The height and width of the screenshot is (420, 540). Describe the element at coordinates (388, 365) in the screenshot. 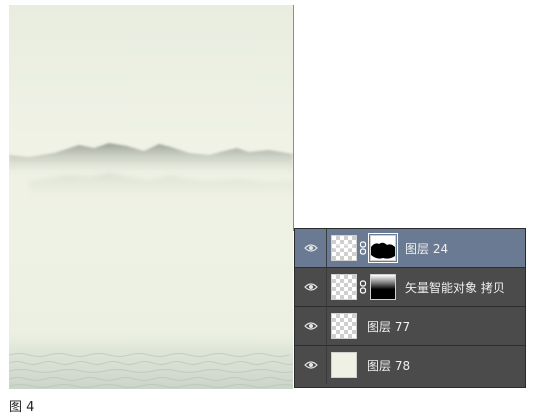

I see `layer-name: 图层 78` at that location.